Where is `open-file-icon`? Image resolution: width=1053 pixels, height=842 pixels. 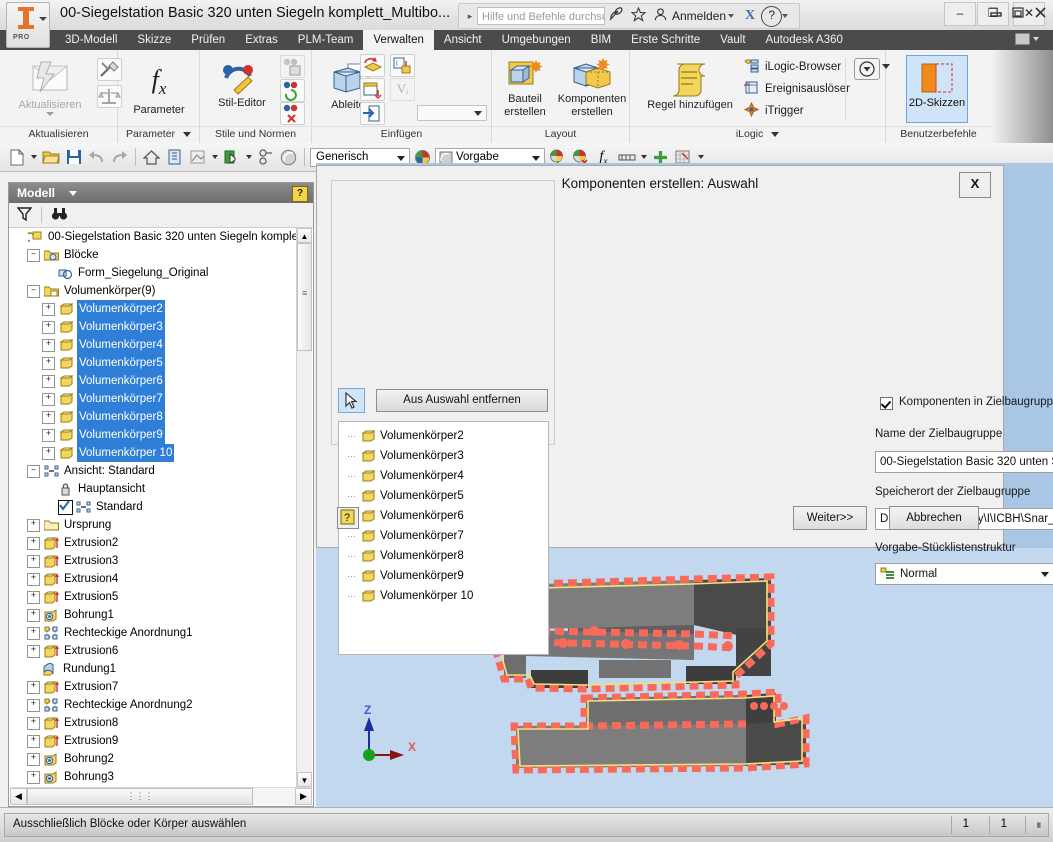 open-file-icon is located at coordinates (50, 157).